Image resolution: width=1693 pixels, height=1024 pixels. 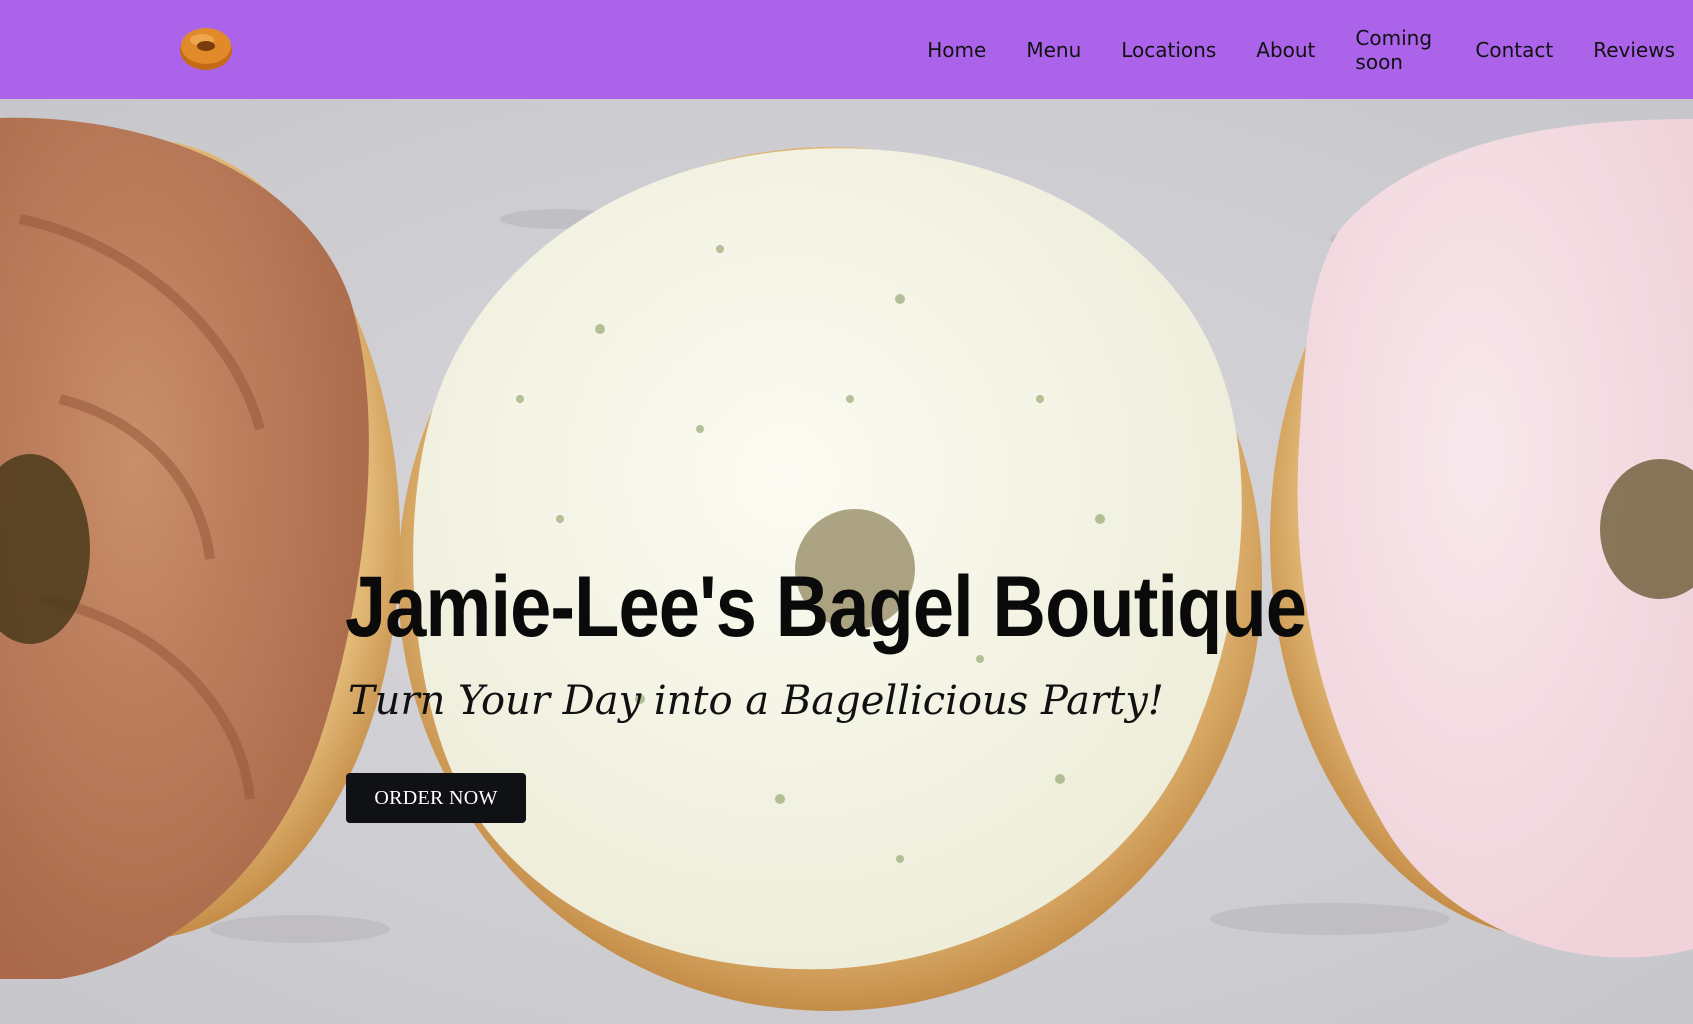 What do you see at coordinates (956, 50) in the screenshot?
I see `nav-home: Home` at bounding box center [956, 50].